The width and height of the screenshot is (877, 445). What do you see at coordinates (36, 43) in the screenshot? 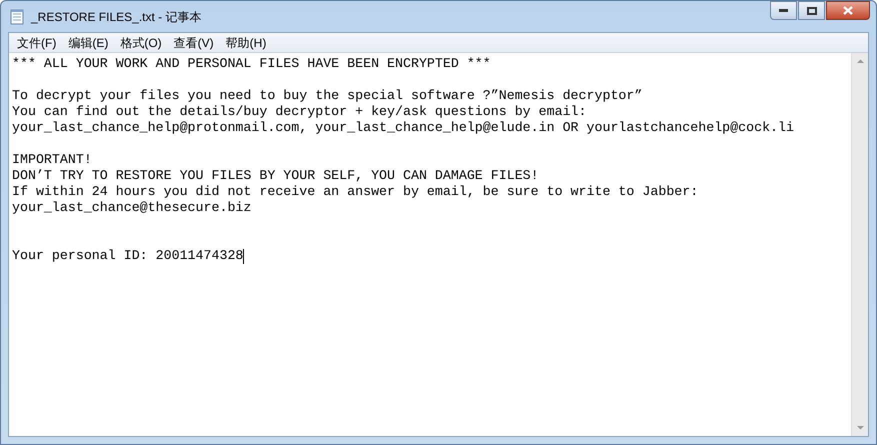
I see `menu-item: 文件(F)` at bounding box center [36, 43].